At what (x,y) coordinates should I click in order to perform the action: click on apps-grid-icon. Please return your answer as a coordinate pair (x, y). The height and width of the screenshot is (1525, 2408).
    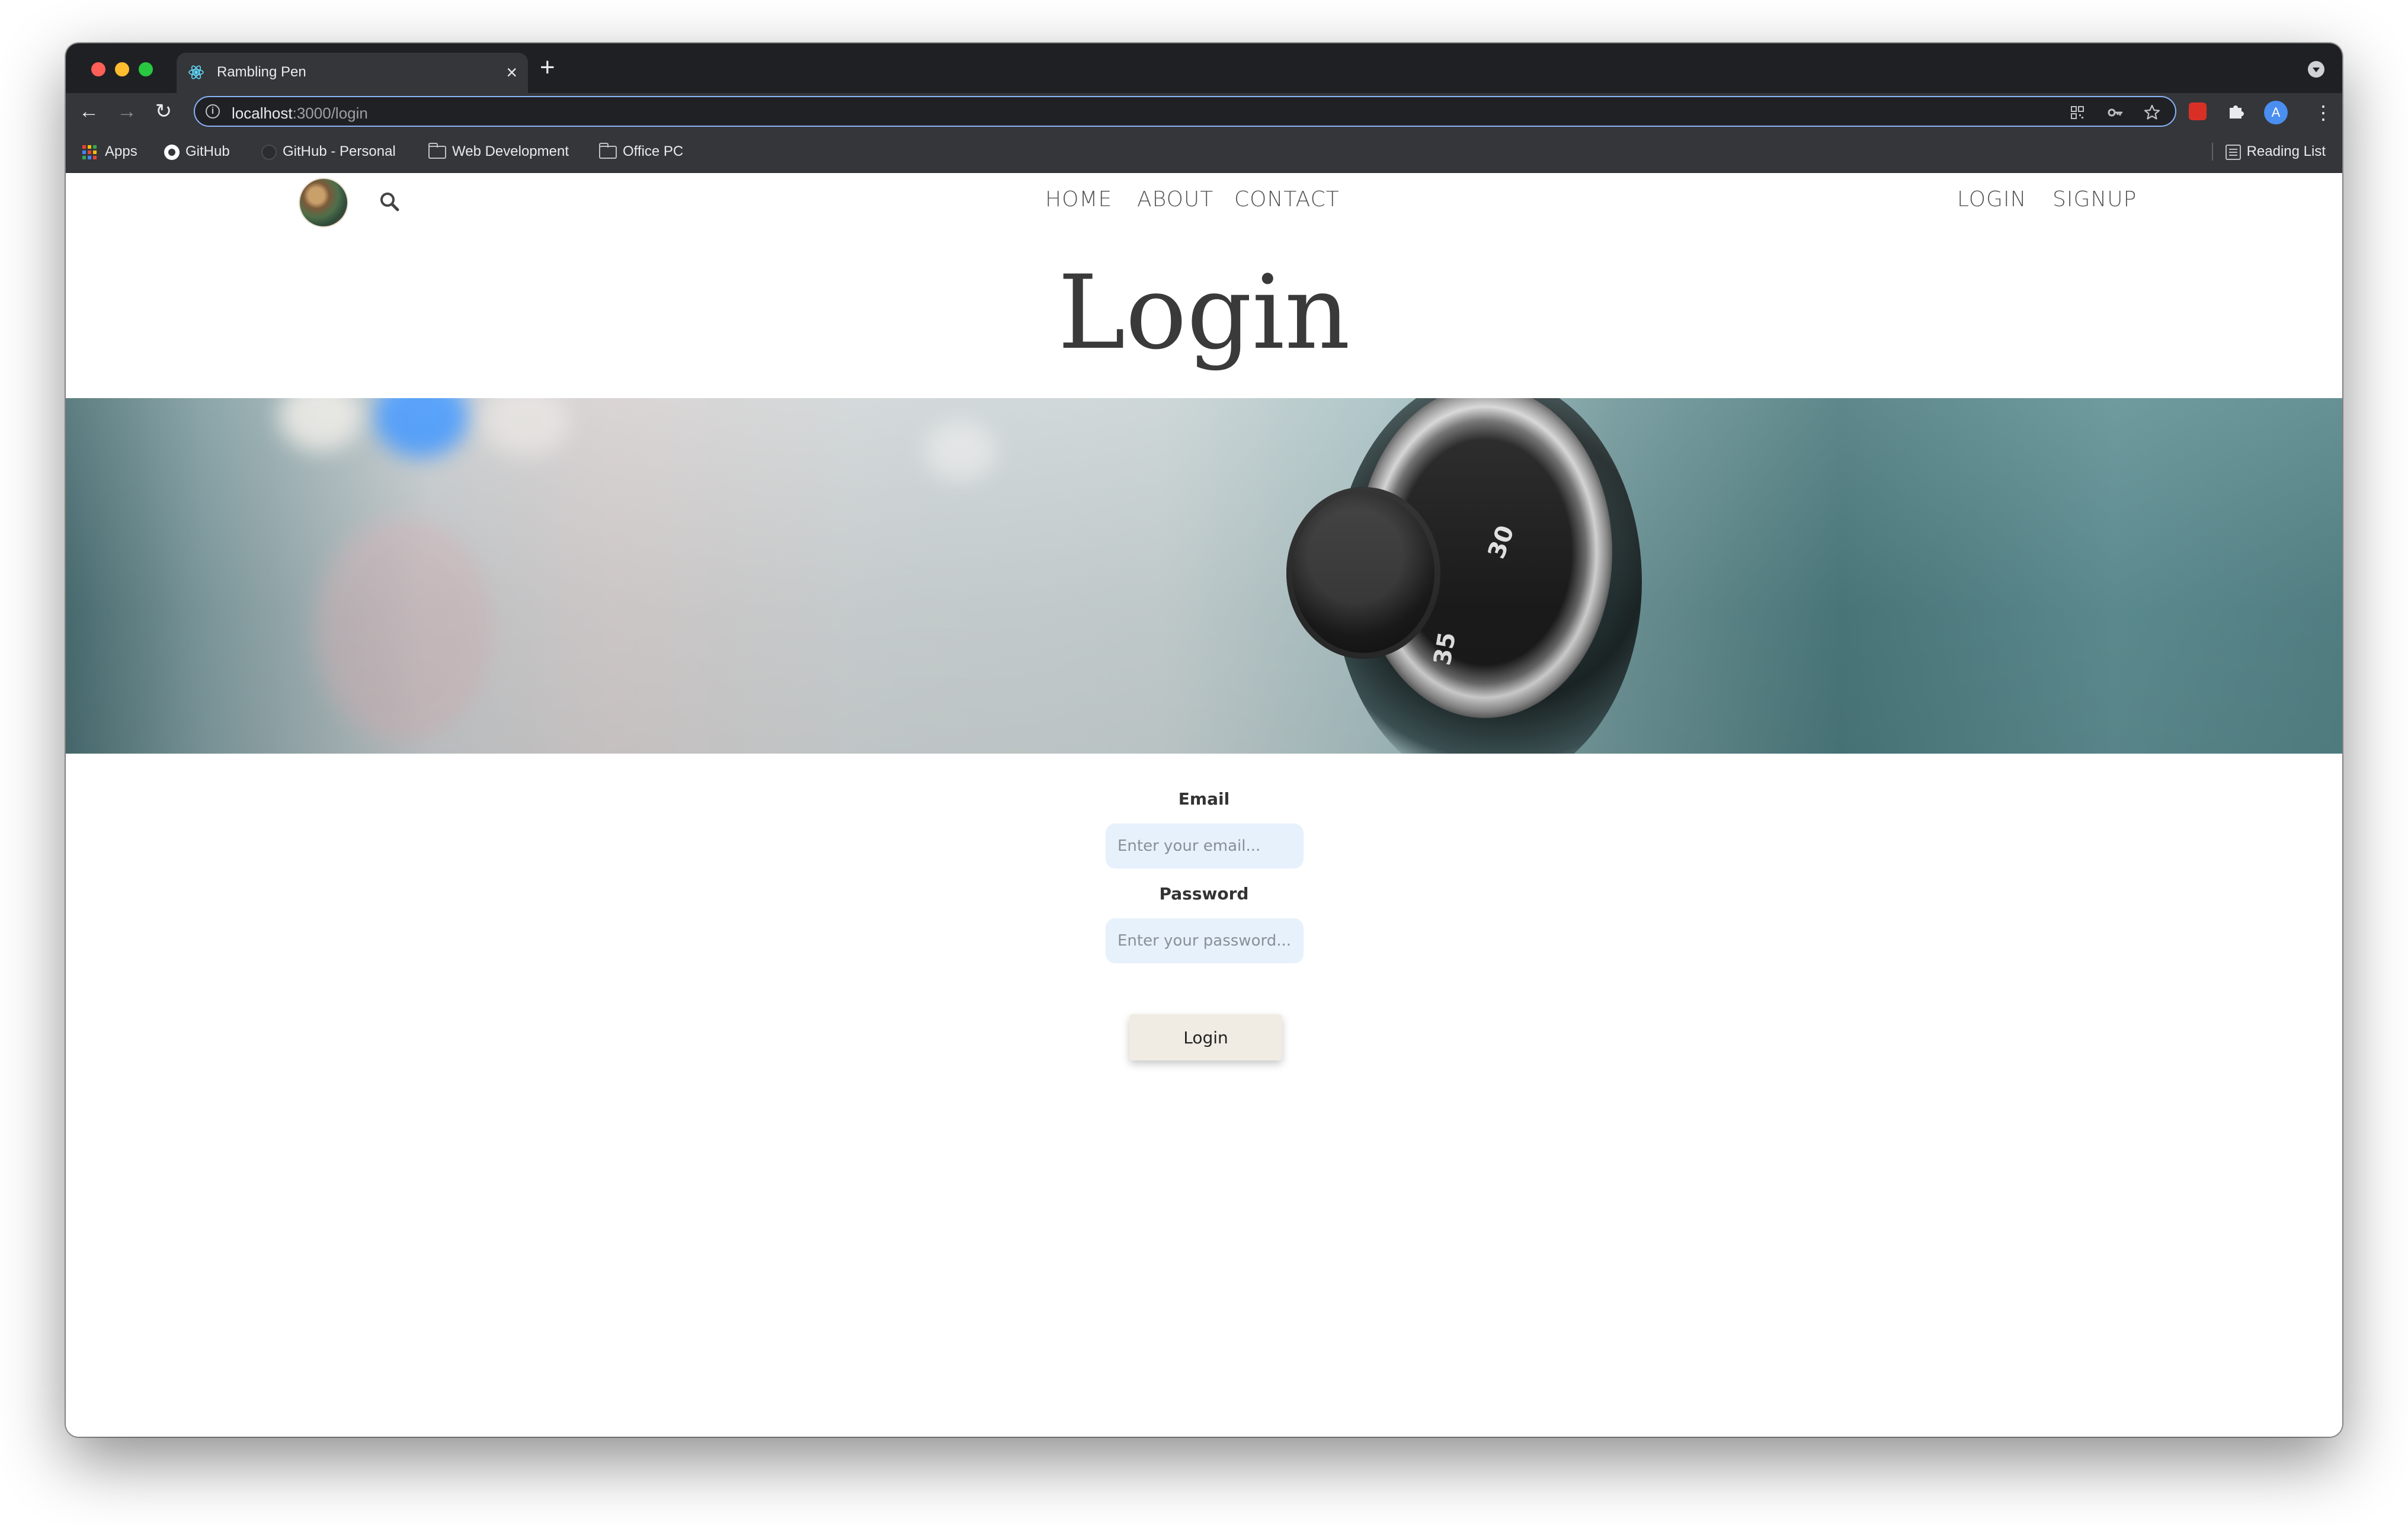
    Looking at the image, I should click on (89, 152).